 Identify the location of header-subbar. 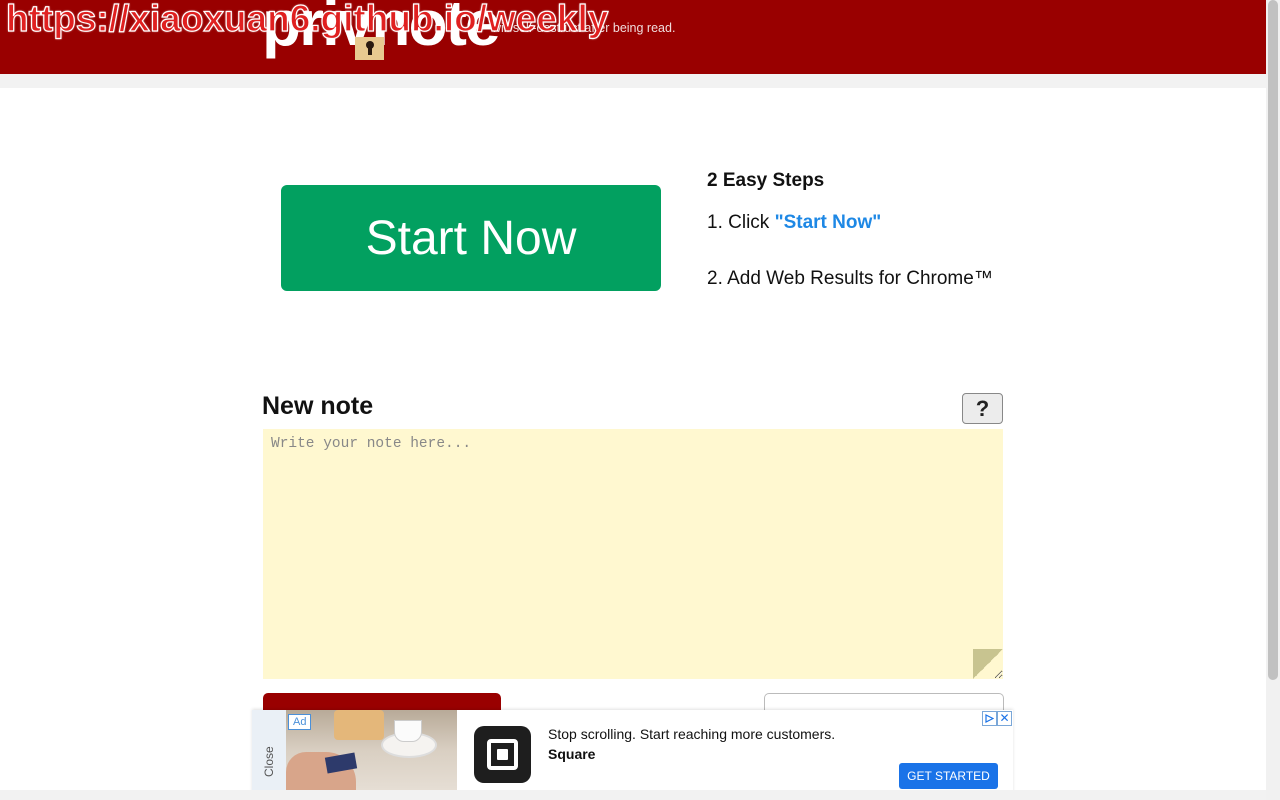
(633, 81).